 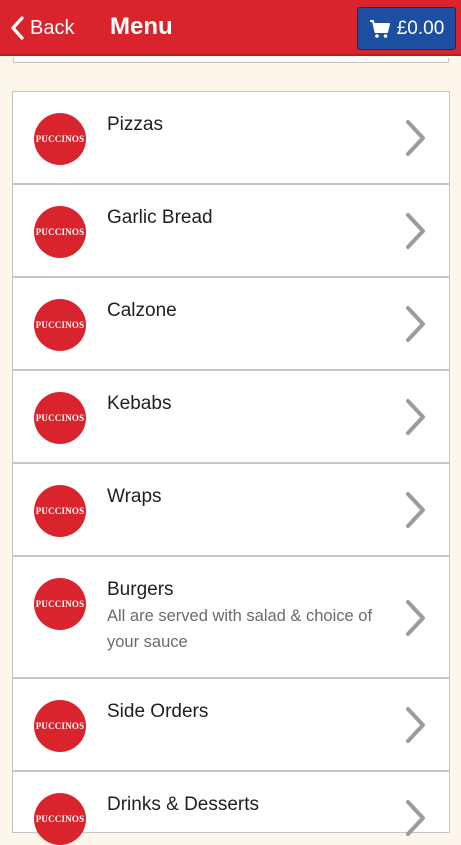 I want to click on category-row: PUCCINOS Wraps, so click(x=231, y=510).